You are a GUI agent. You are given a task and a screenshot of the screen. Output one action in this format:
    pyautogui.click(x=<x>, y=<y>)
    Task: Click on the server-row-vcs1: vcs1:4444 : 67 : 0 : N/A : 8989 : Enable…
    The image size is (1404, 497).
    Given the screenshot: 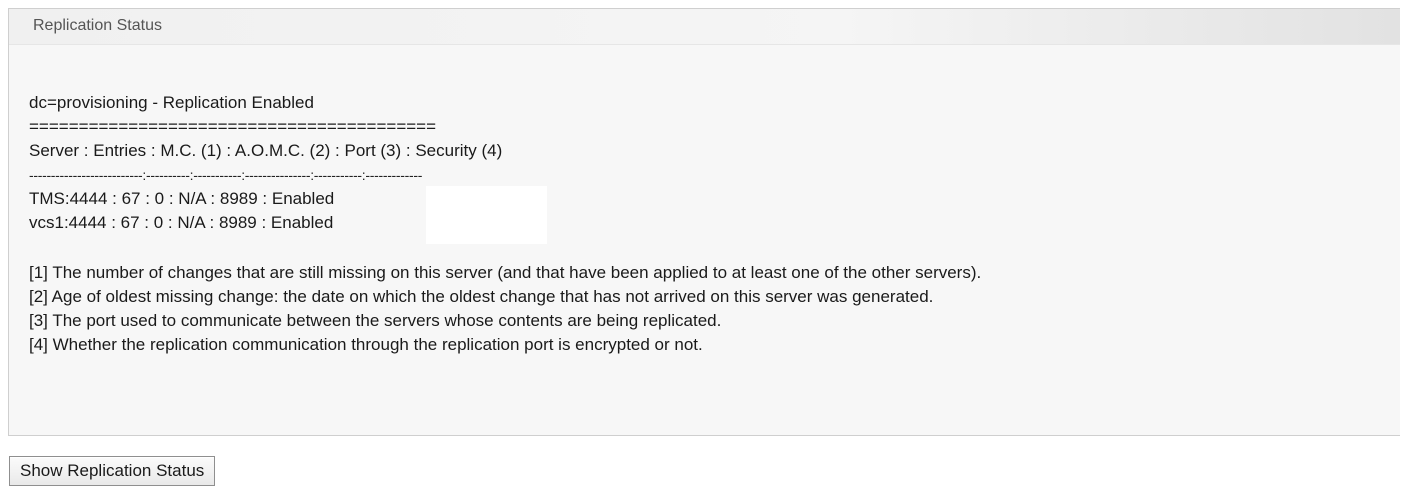 What is the action you would take?
    pyautogui.click(x=181, y=222)
    